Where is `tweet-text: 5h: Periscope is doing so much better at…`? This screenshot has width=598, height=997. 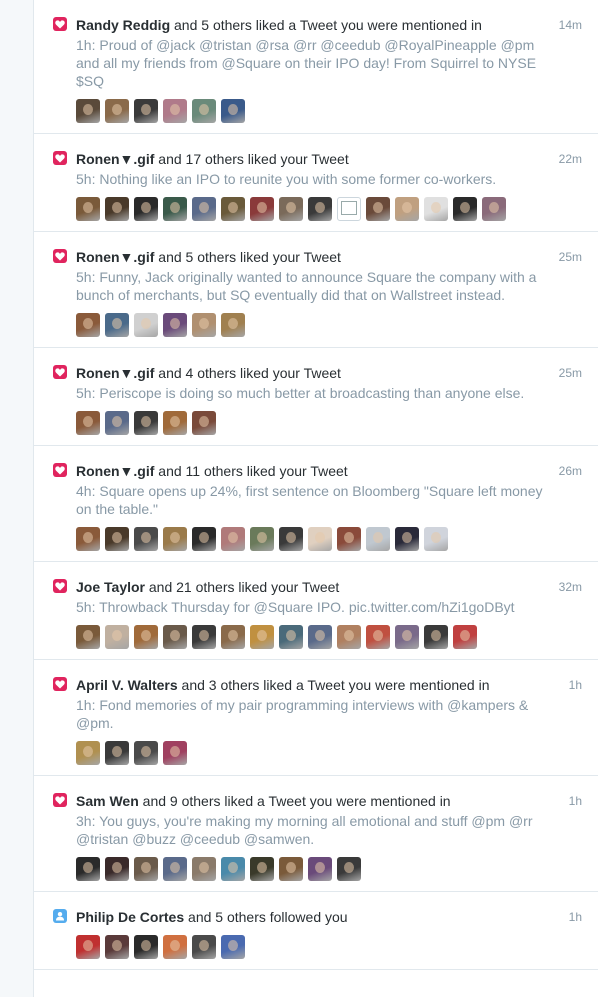
tweet-text: 5h: Periscope is doing so much better at… is located at coordinates (331, 393).